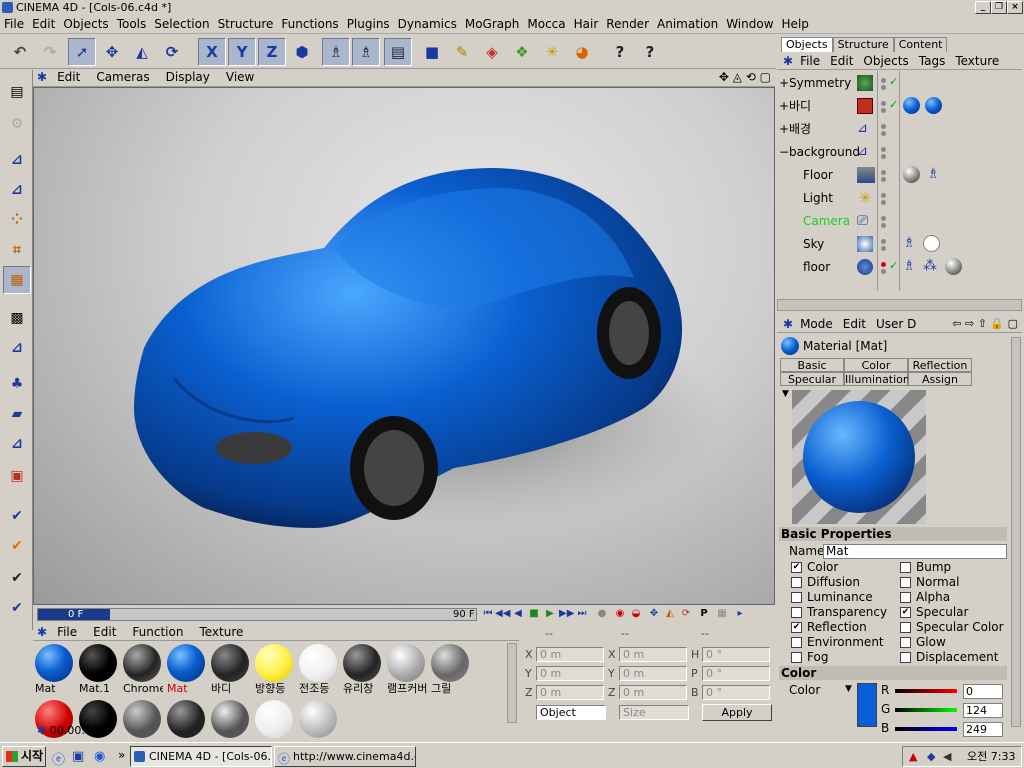 Image resolution: width=1024 pixels, height=768 pixels. Describe the element at coordinates (98, 669) in the screenshot. I see `material-swatch: Mat.1` at that location.